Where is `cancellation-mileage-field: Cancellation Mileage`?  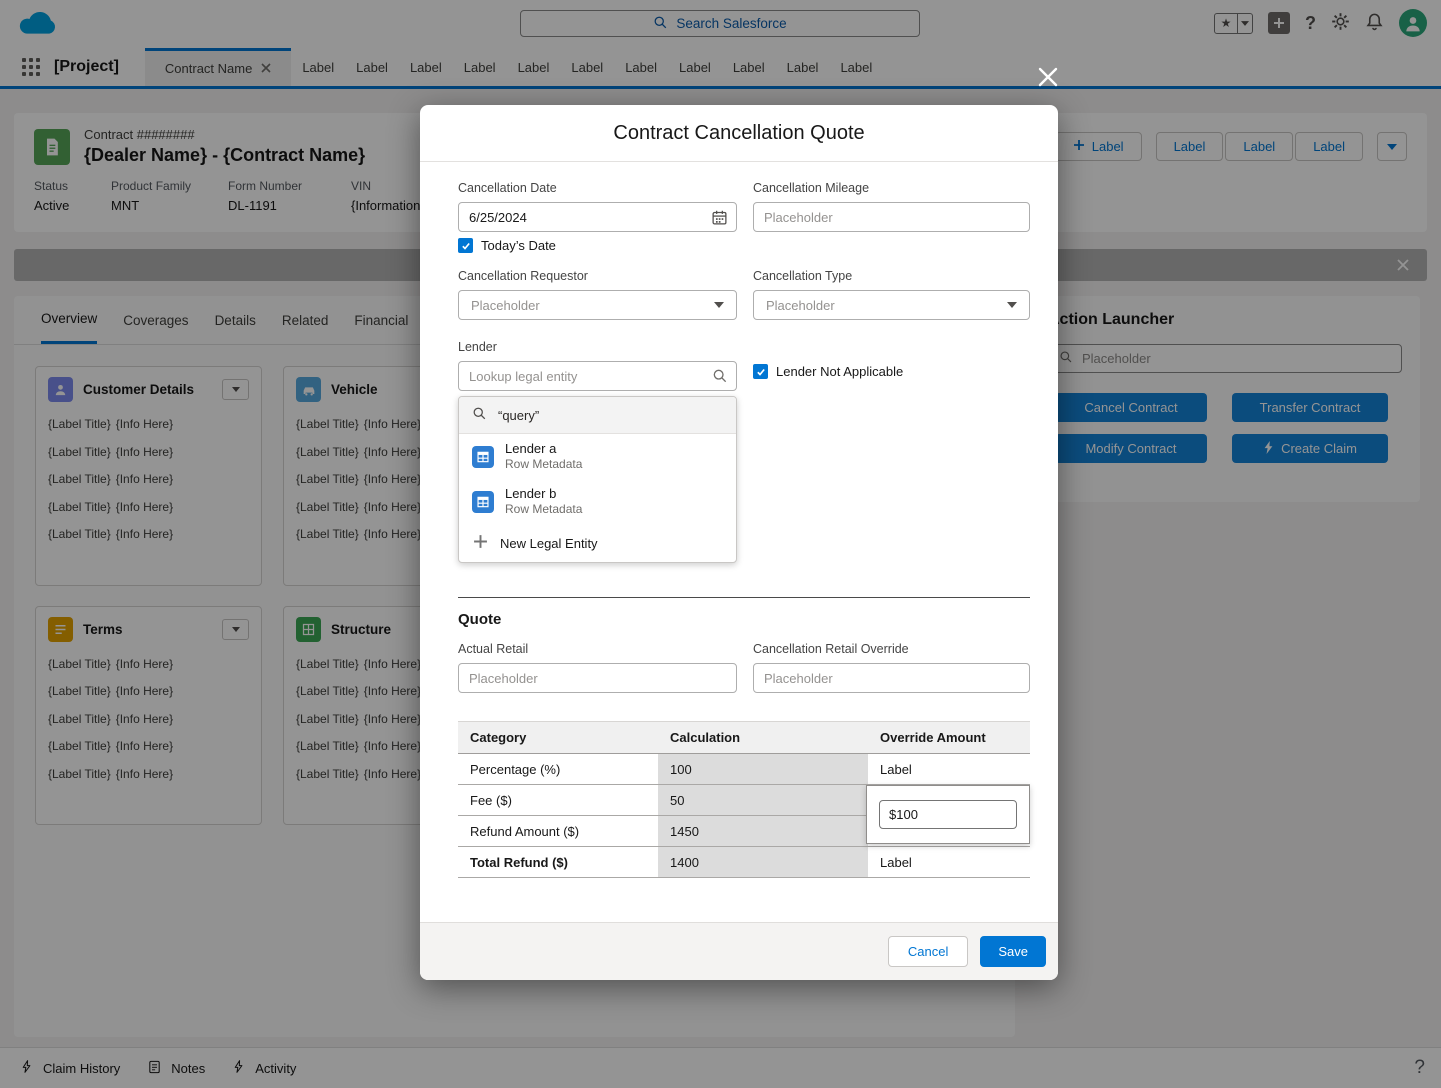
cancellation-mileage-field: Cancellation Mileage is located at coordinates (891, 217).